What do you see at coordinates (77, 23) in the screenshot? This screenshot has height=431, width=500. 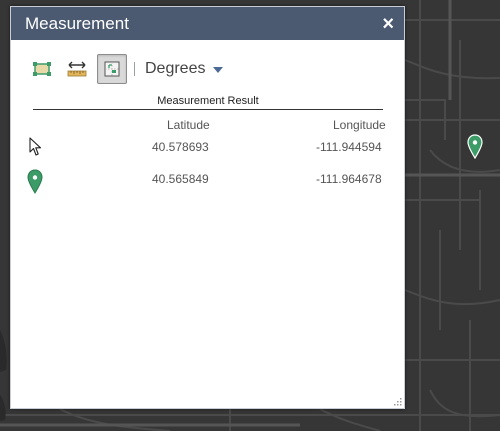 I see `panel-title: Measurement` at bounding box center [77, 23].